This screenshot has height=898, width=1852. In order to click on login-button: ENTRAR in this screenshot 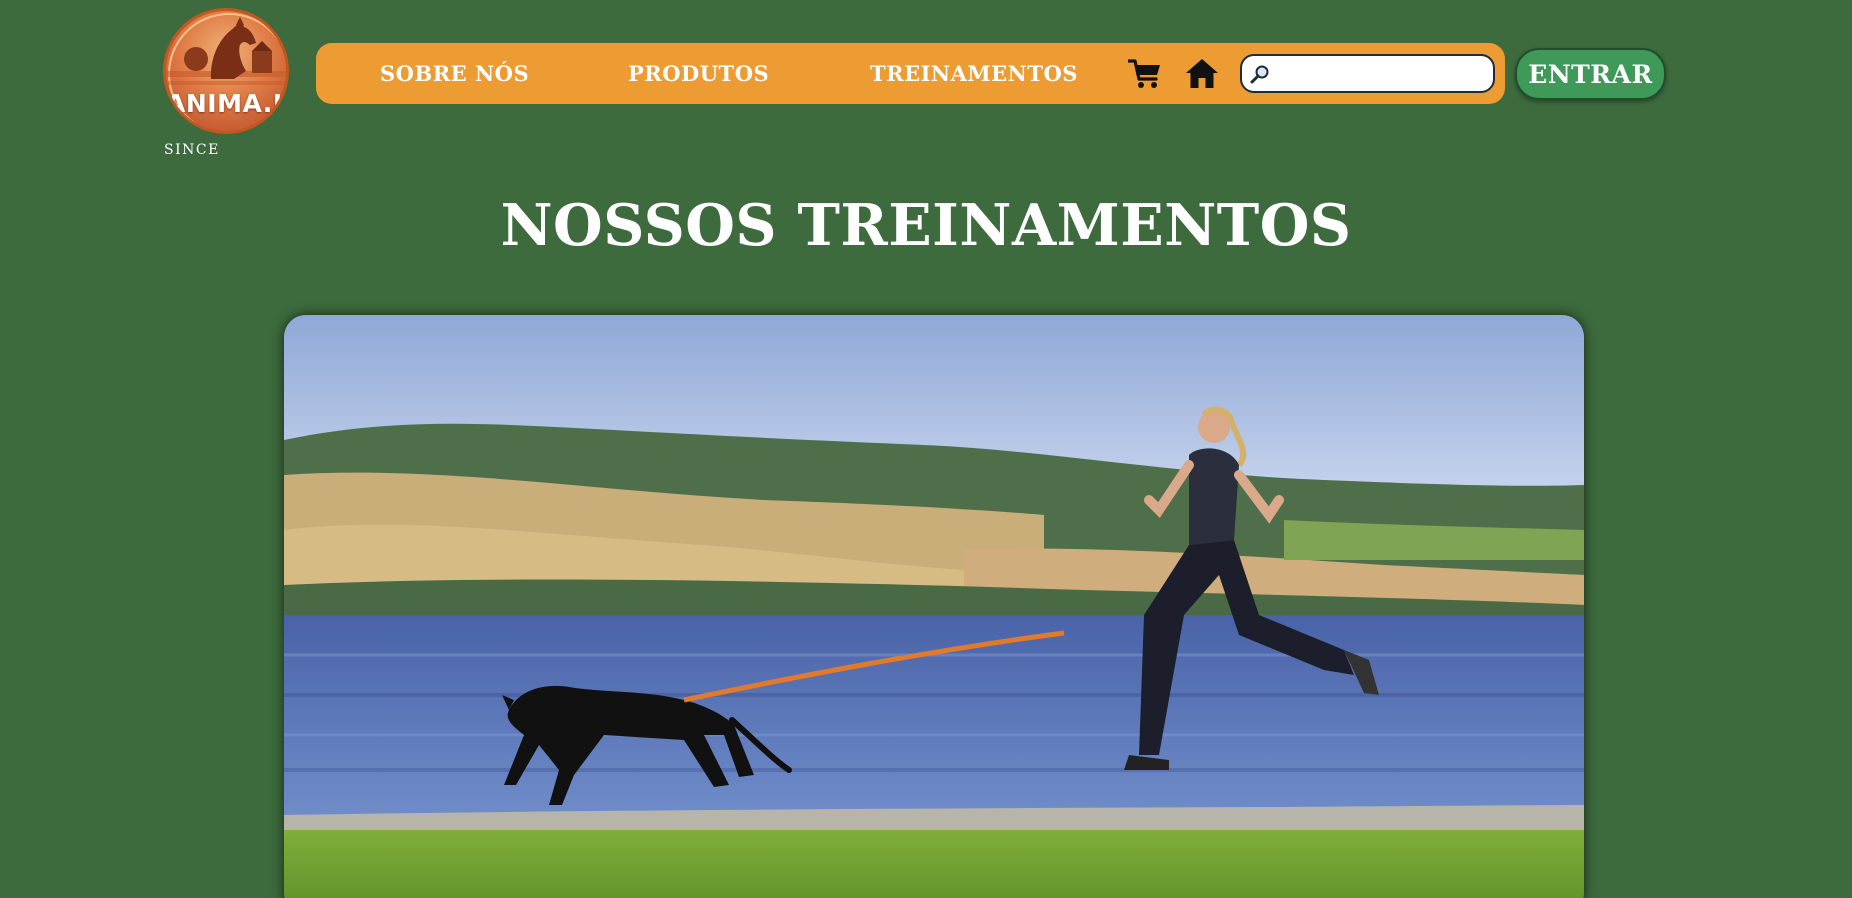, I will do `click(1590, 74)`.